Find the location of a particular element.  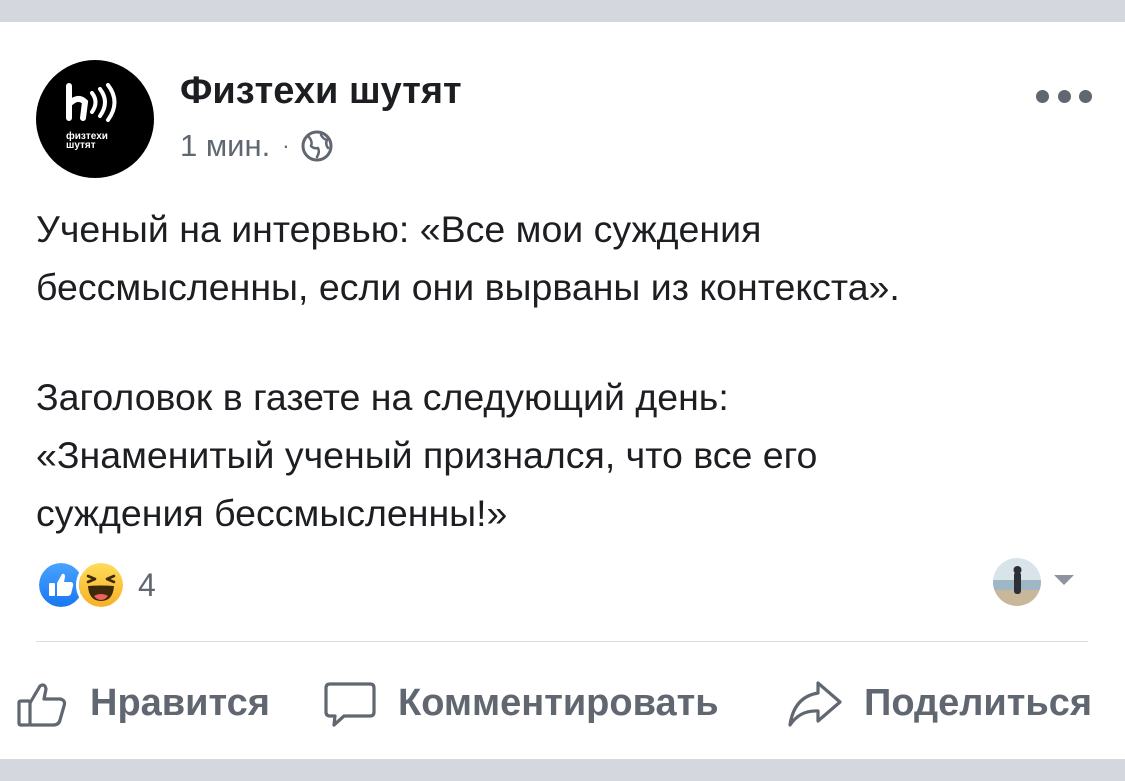

post-text-line: Ученый на интервью: «Все мои суждения is located at coordinates (399, 229).